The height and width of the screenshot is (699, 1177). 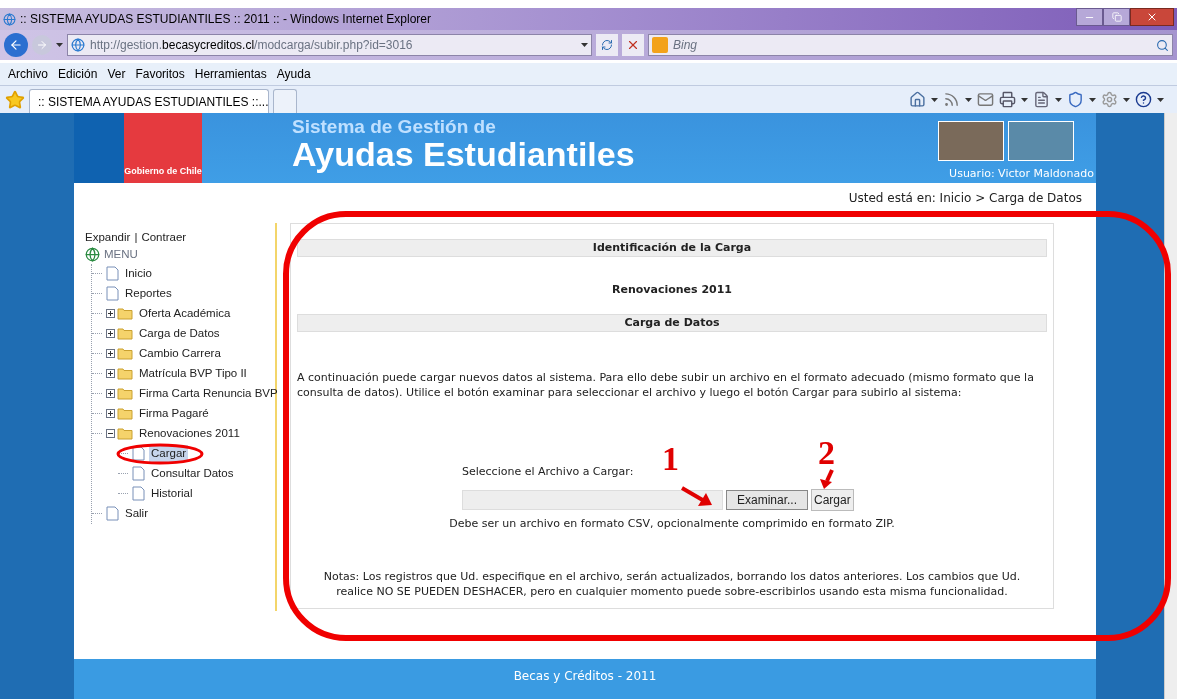 I want to click on menu-item: Firma Pagaré, so click(x=174, y=413).